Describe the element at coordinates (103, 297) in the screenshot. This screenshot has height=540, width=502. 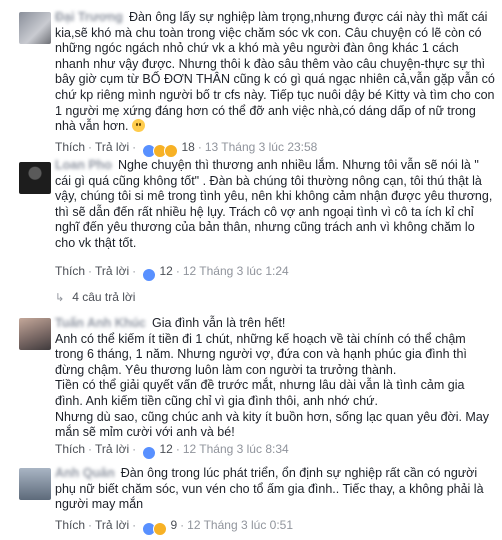
I see `replies-count: 4 câu trả lời` at that location.